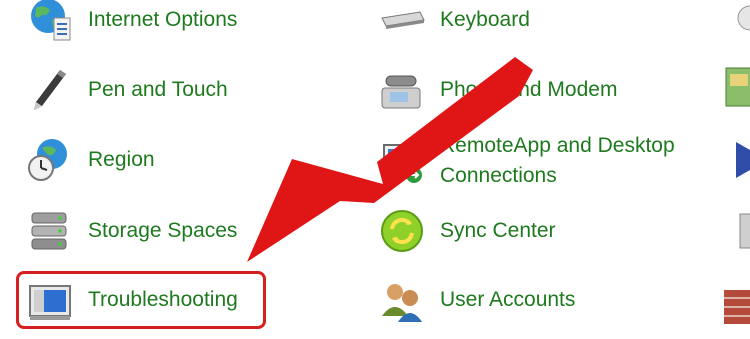  I want to click on user-accounts-icon, so click(402, 300).